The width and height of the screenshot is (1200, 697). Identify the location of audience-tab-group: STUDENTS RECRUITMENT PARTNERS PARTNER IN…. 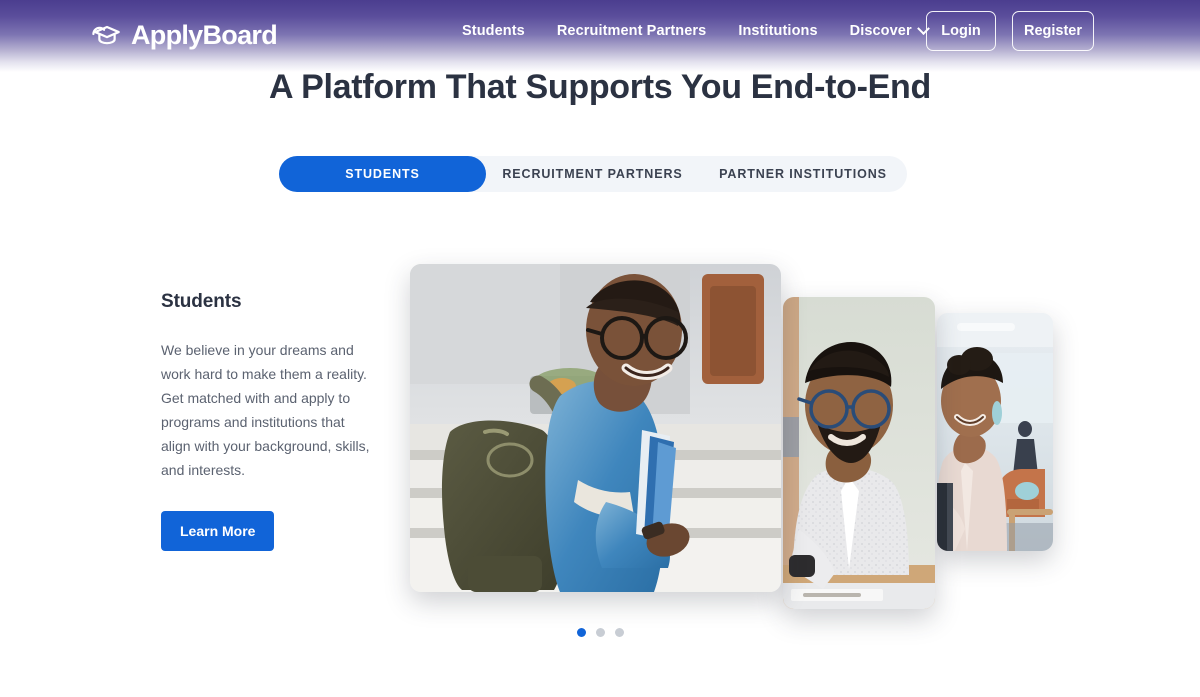
(593, 174).